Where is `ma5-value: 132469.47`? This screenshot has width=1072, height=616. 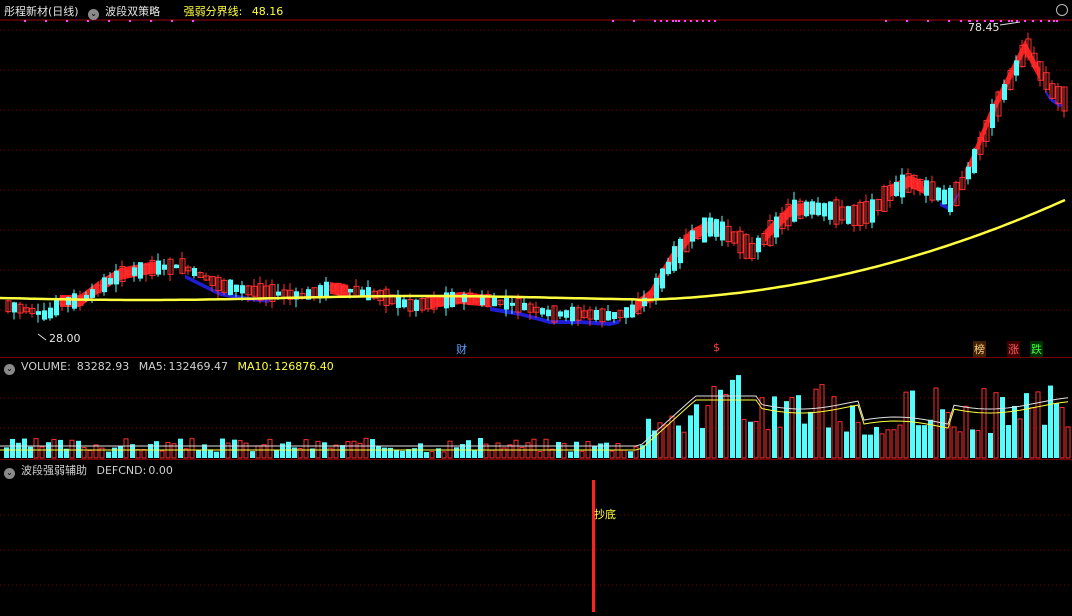
ma5-value: 132469.47 is located at coordinates (198, 366).